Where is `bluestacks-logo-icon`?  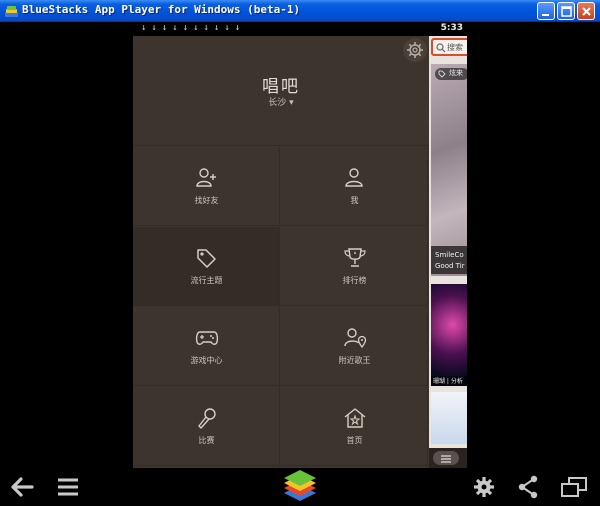
bluestacks-logo-icon is located at coordinates (300, 486).